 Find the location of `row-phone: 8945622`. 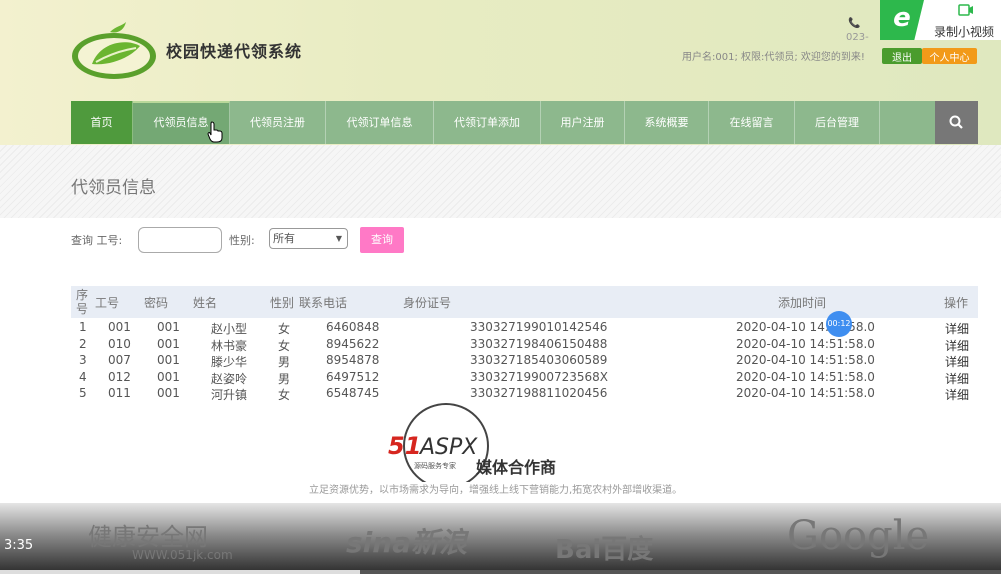

row-phone: 8945622 is located at coordinates (353, 344).